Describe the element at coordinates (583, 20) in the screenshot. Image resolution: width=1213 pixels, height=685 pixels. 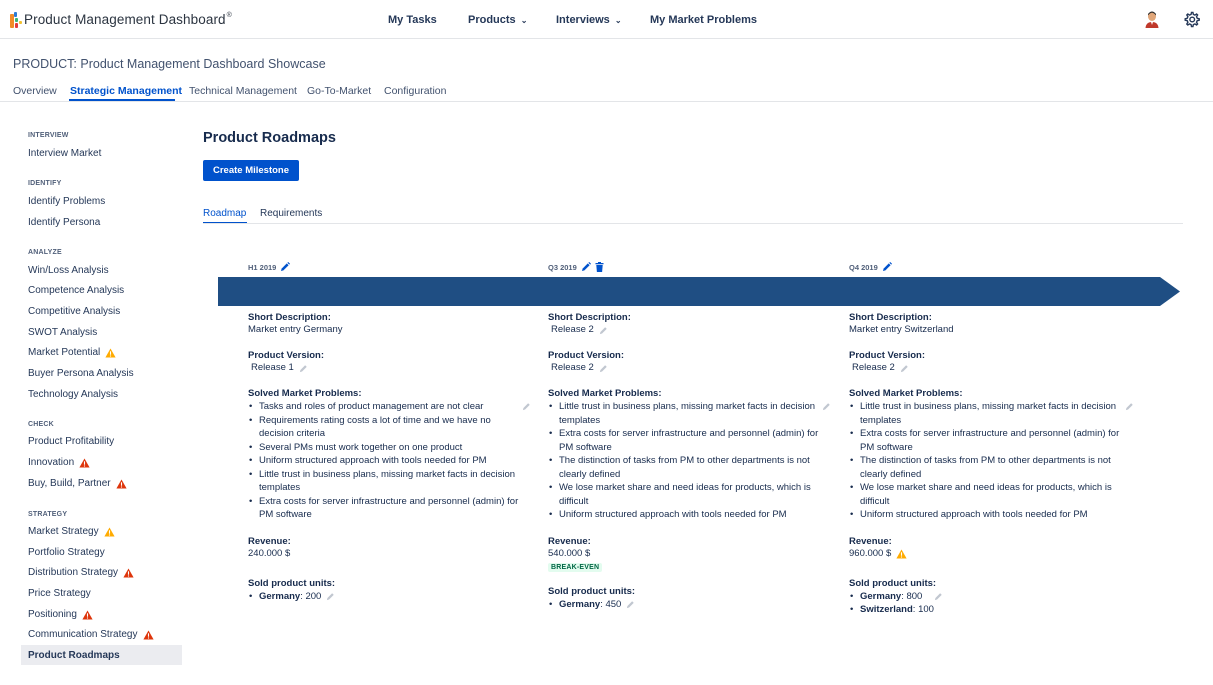
I see `nav-interviews-label: Interviews` at that location.